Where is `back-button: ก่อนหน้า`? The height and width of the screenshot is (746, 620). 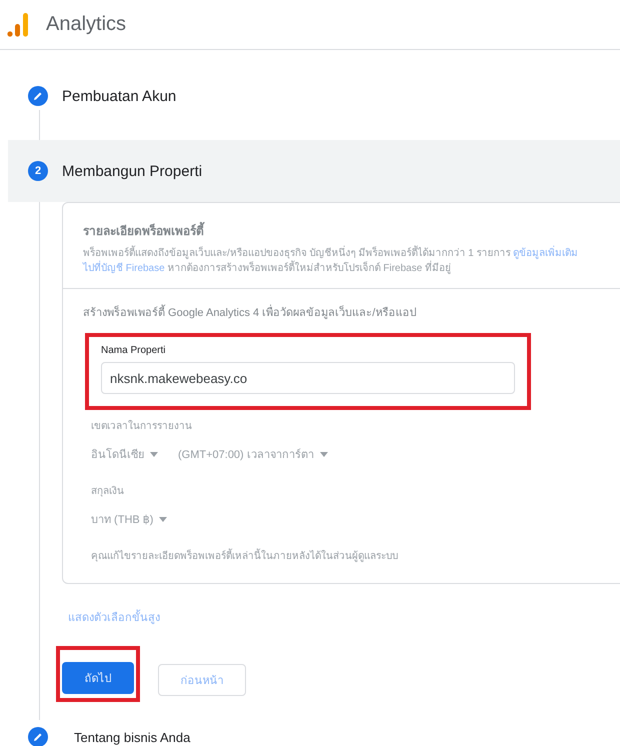 back-button: ก่อนหน้า is located at coordinates (202, 680).